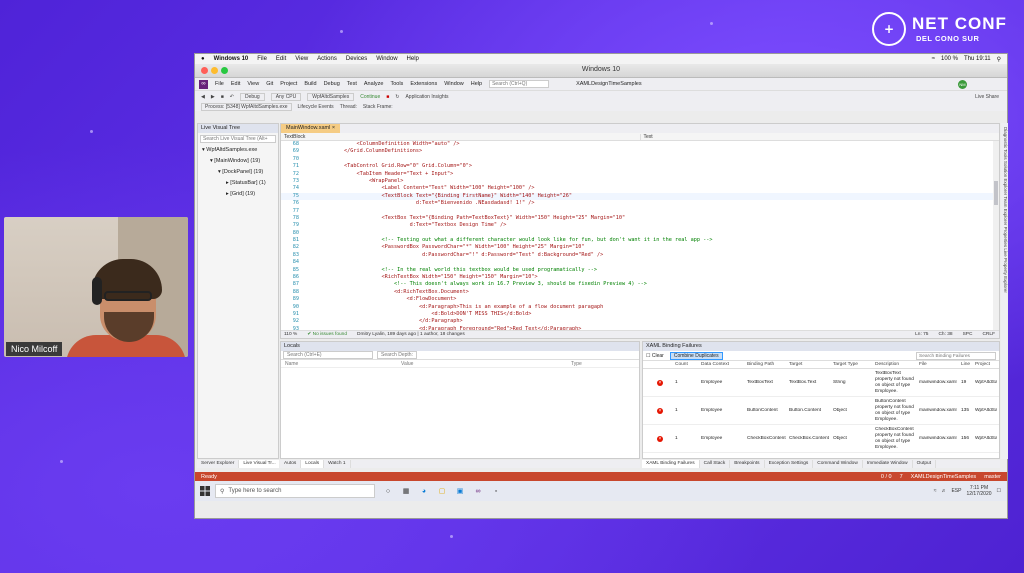 Image resolution: width=1024 pixels, height=573 pixels. What do you see at coordinates (637, 211) in the screenshot?
I see `code-line: 77` at bounding box center [637, 211].